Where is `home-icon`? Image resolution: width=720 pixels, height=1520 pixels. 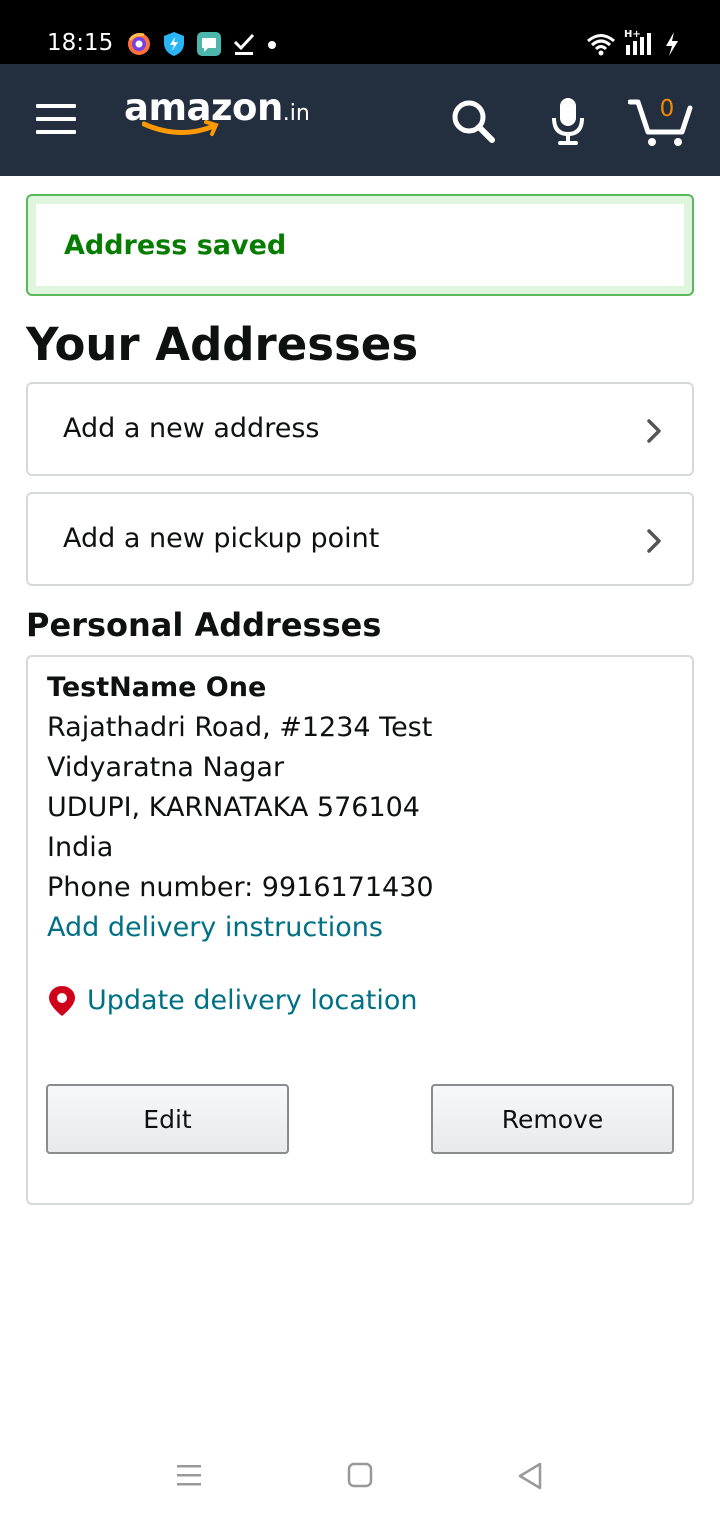
home-icon is located at coordinates (360, 1475).